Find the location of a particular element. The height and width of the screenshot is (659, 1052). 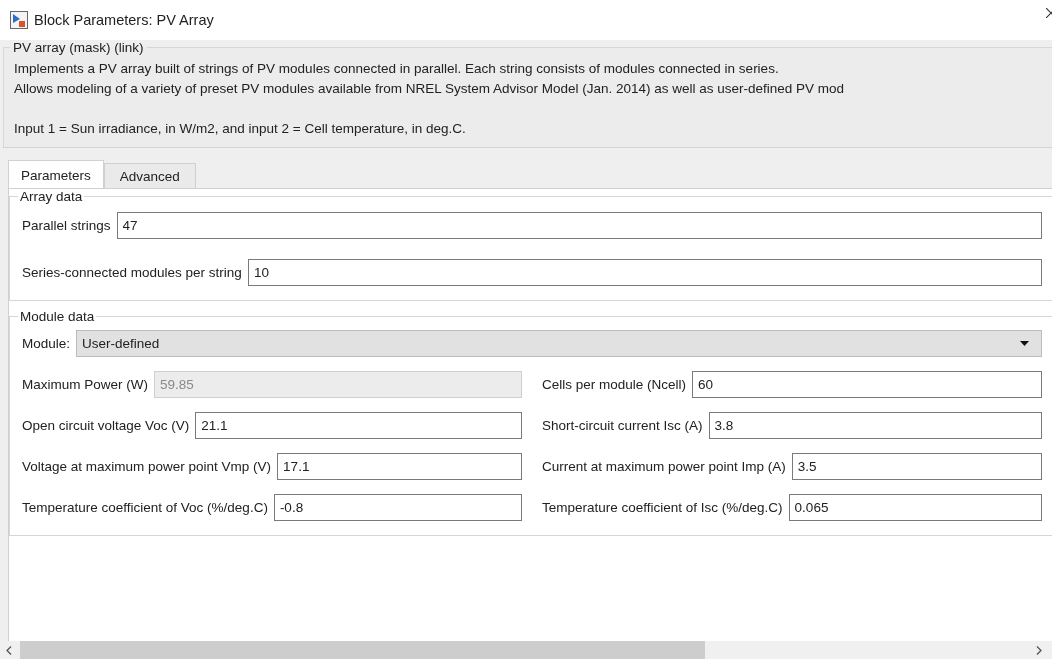

field-label: Maximum Power (W) is located at coordinates (85, 384).